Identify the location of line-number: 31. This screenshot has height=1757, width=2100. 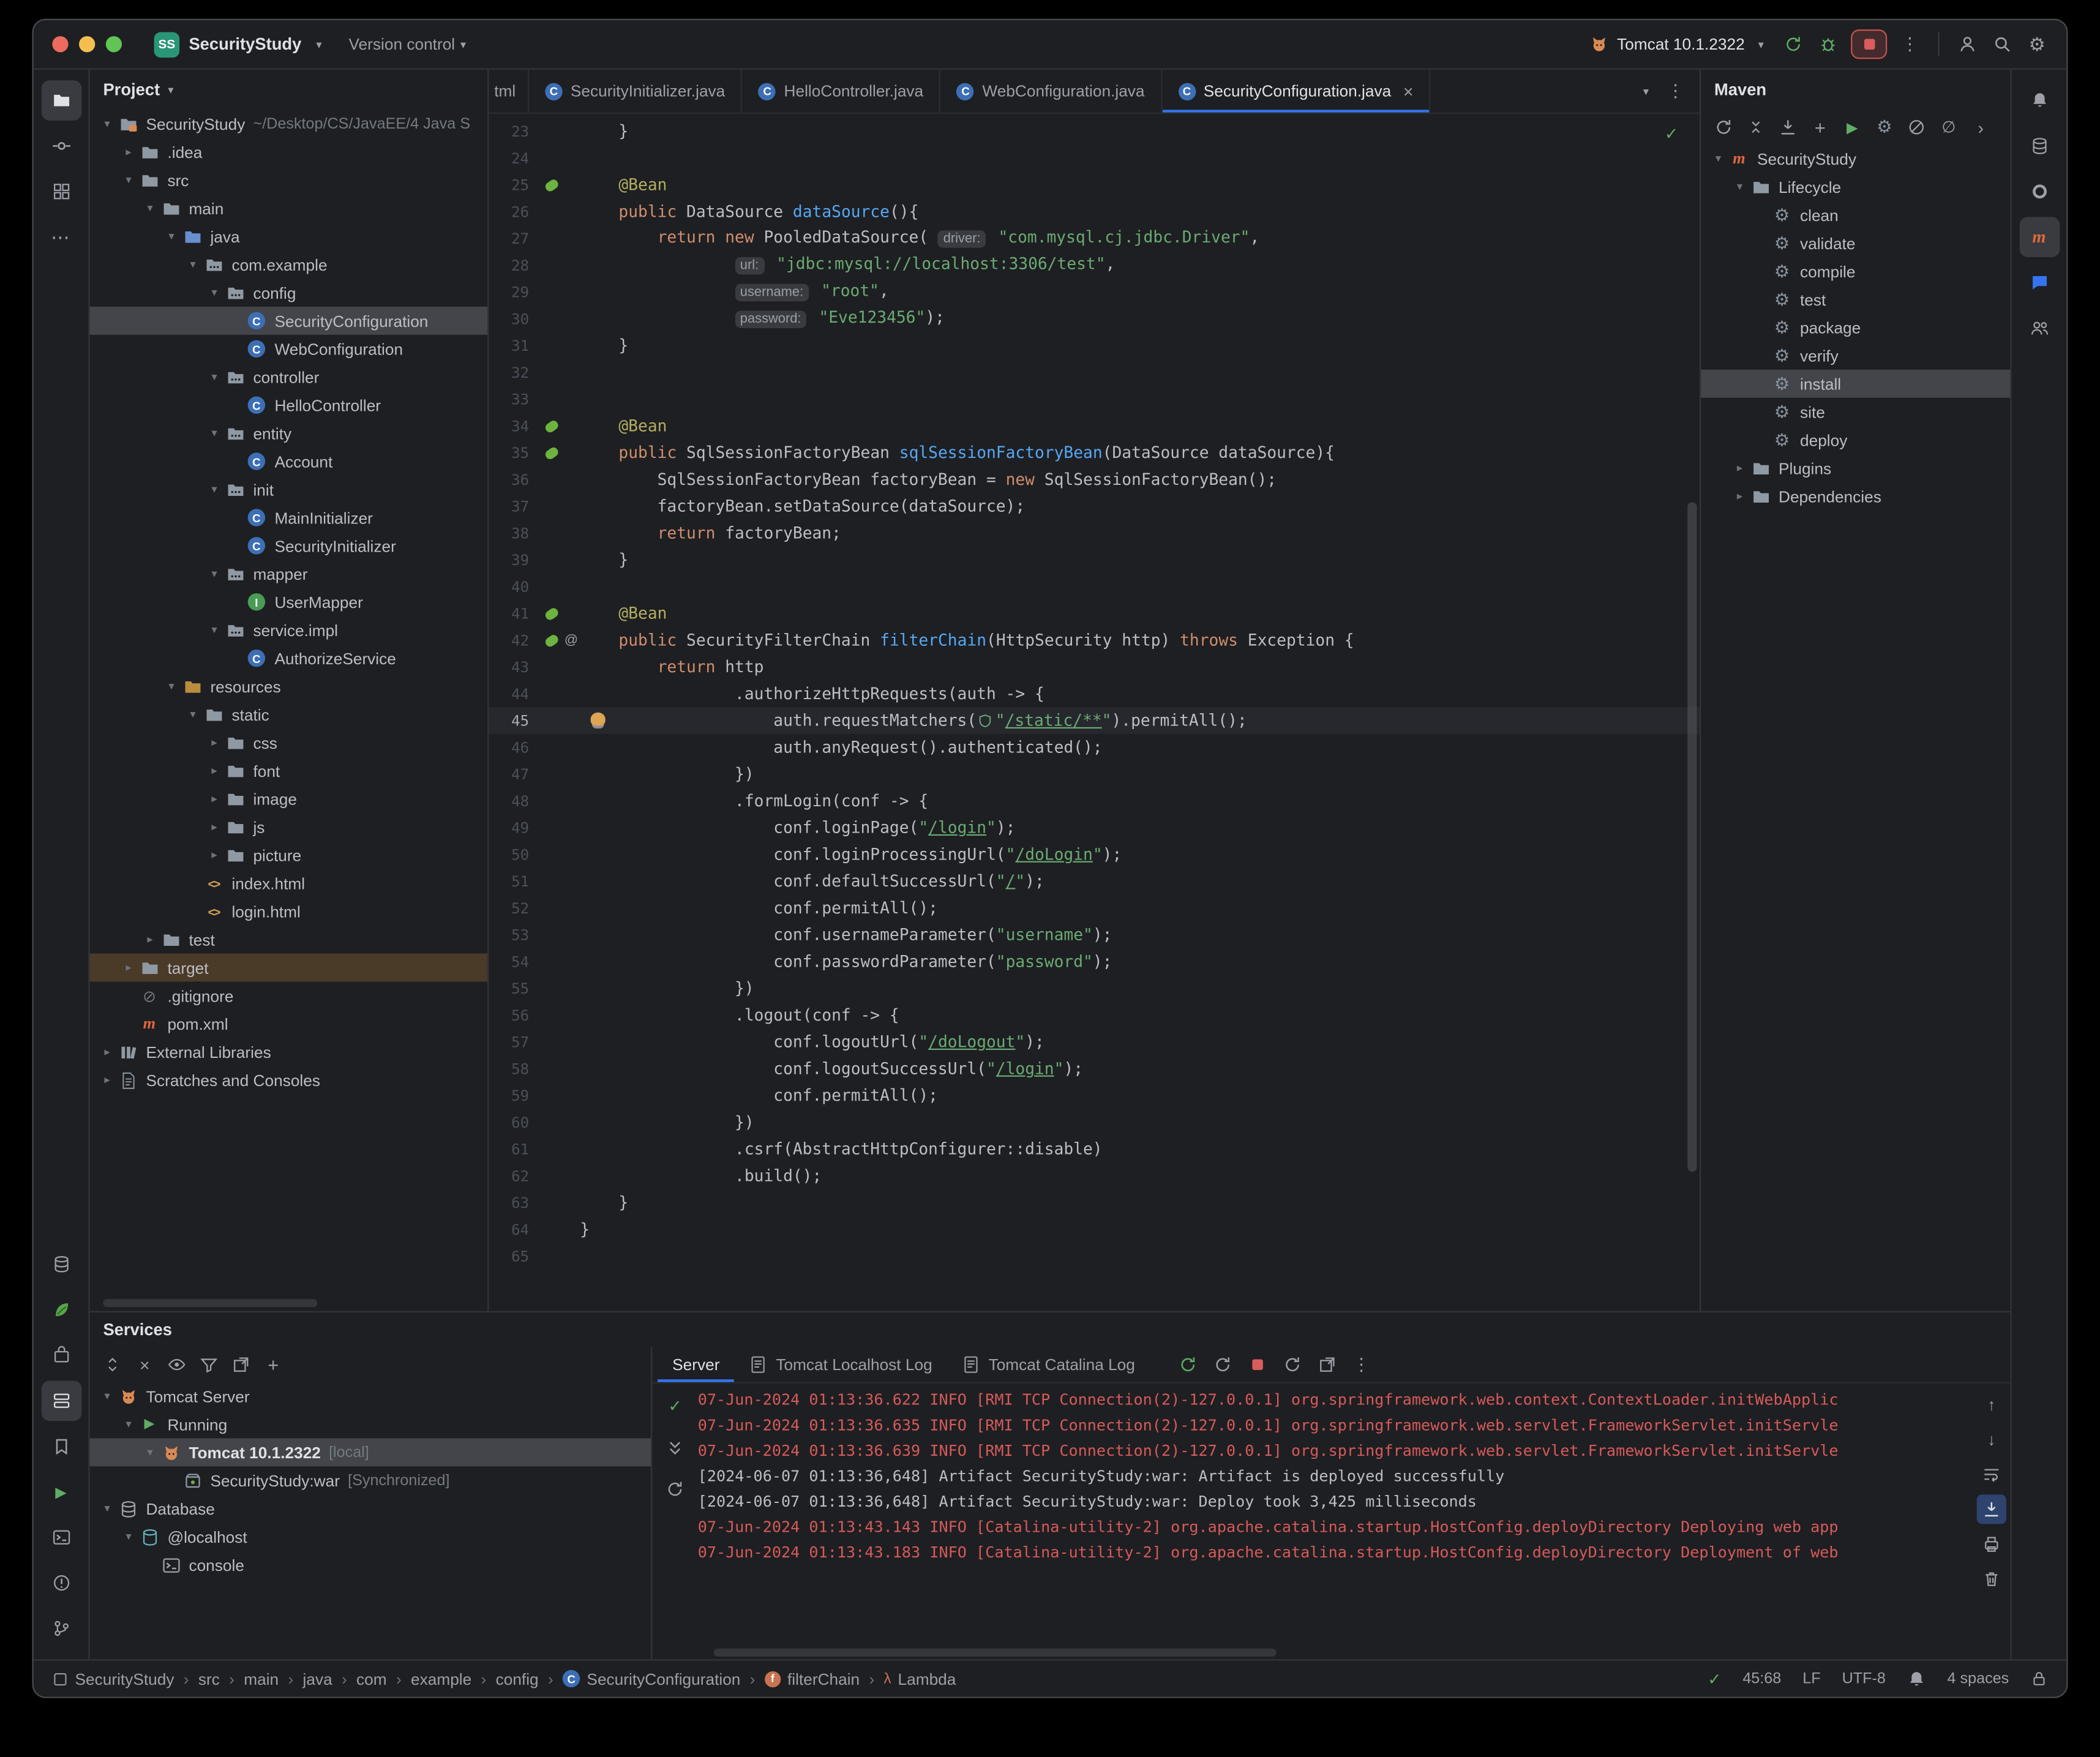
(514, 345).